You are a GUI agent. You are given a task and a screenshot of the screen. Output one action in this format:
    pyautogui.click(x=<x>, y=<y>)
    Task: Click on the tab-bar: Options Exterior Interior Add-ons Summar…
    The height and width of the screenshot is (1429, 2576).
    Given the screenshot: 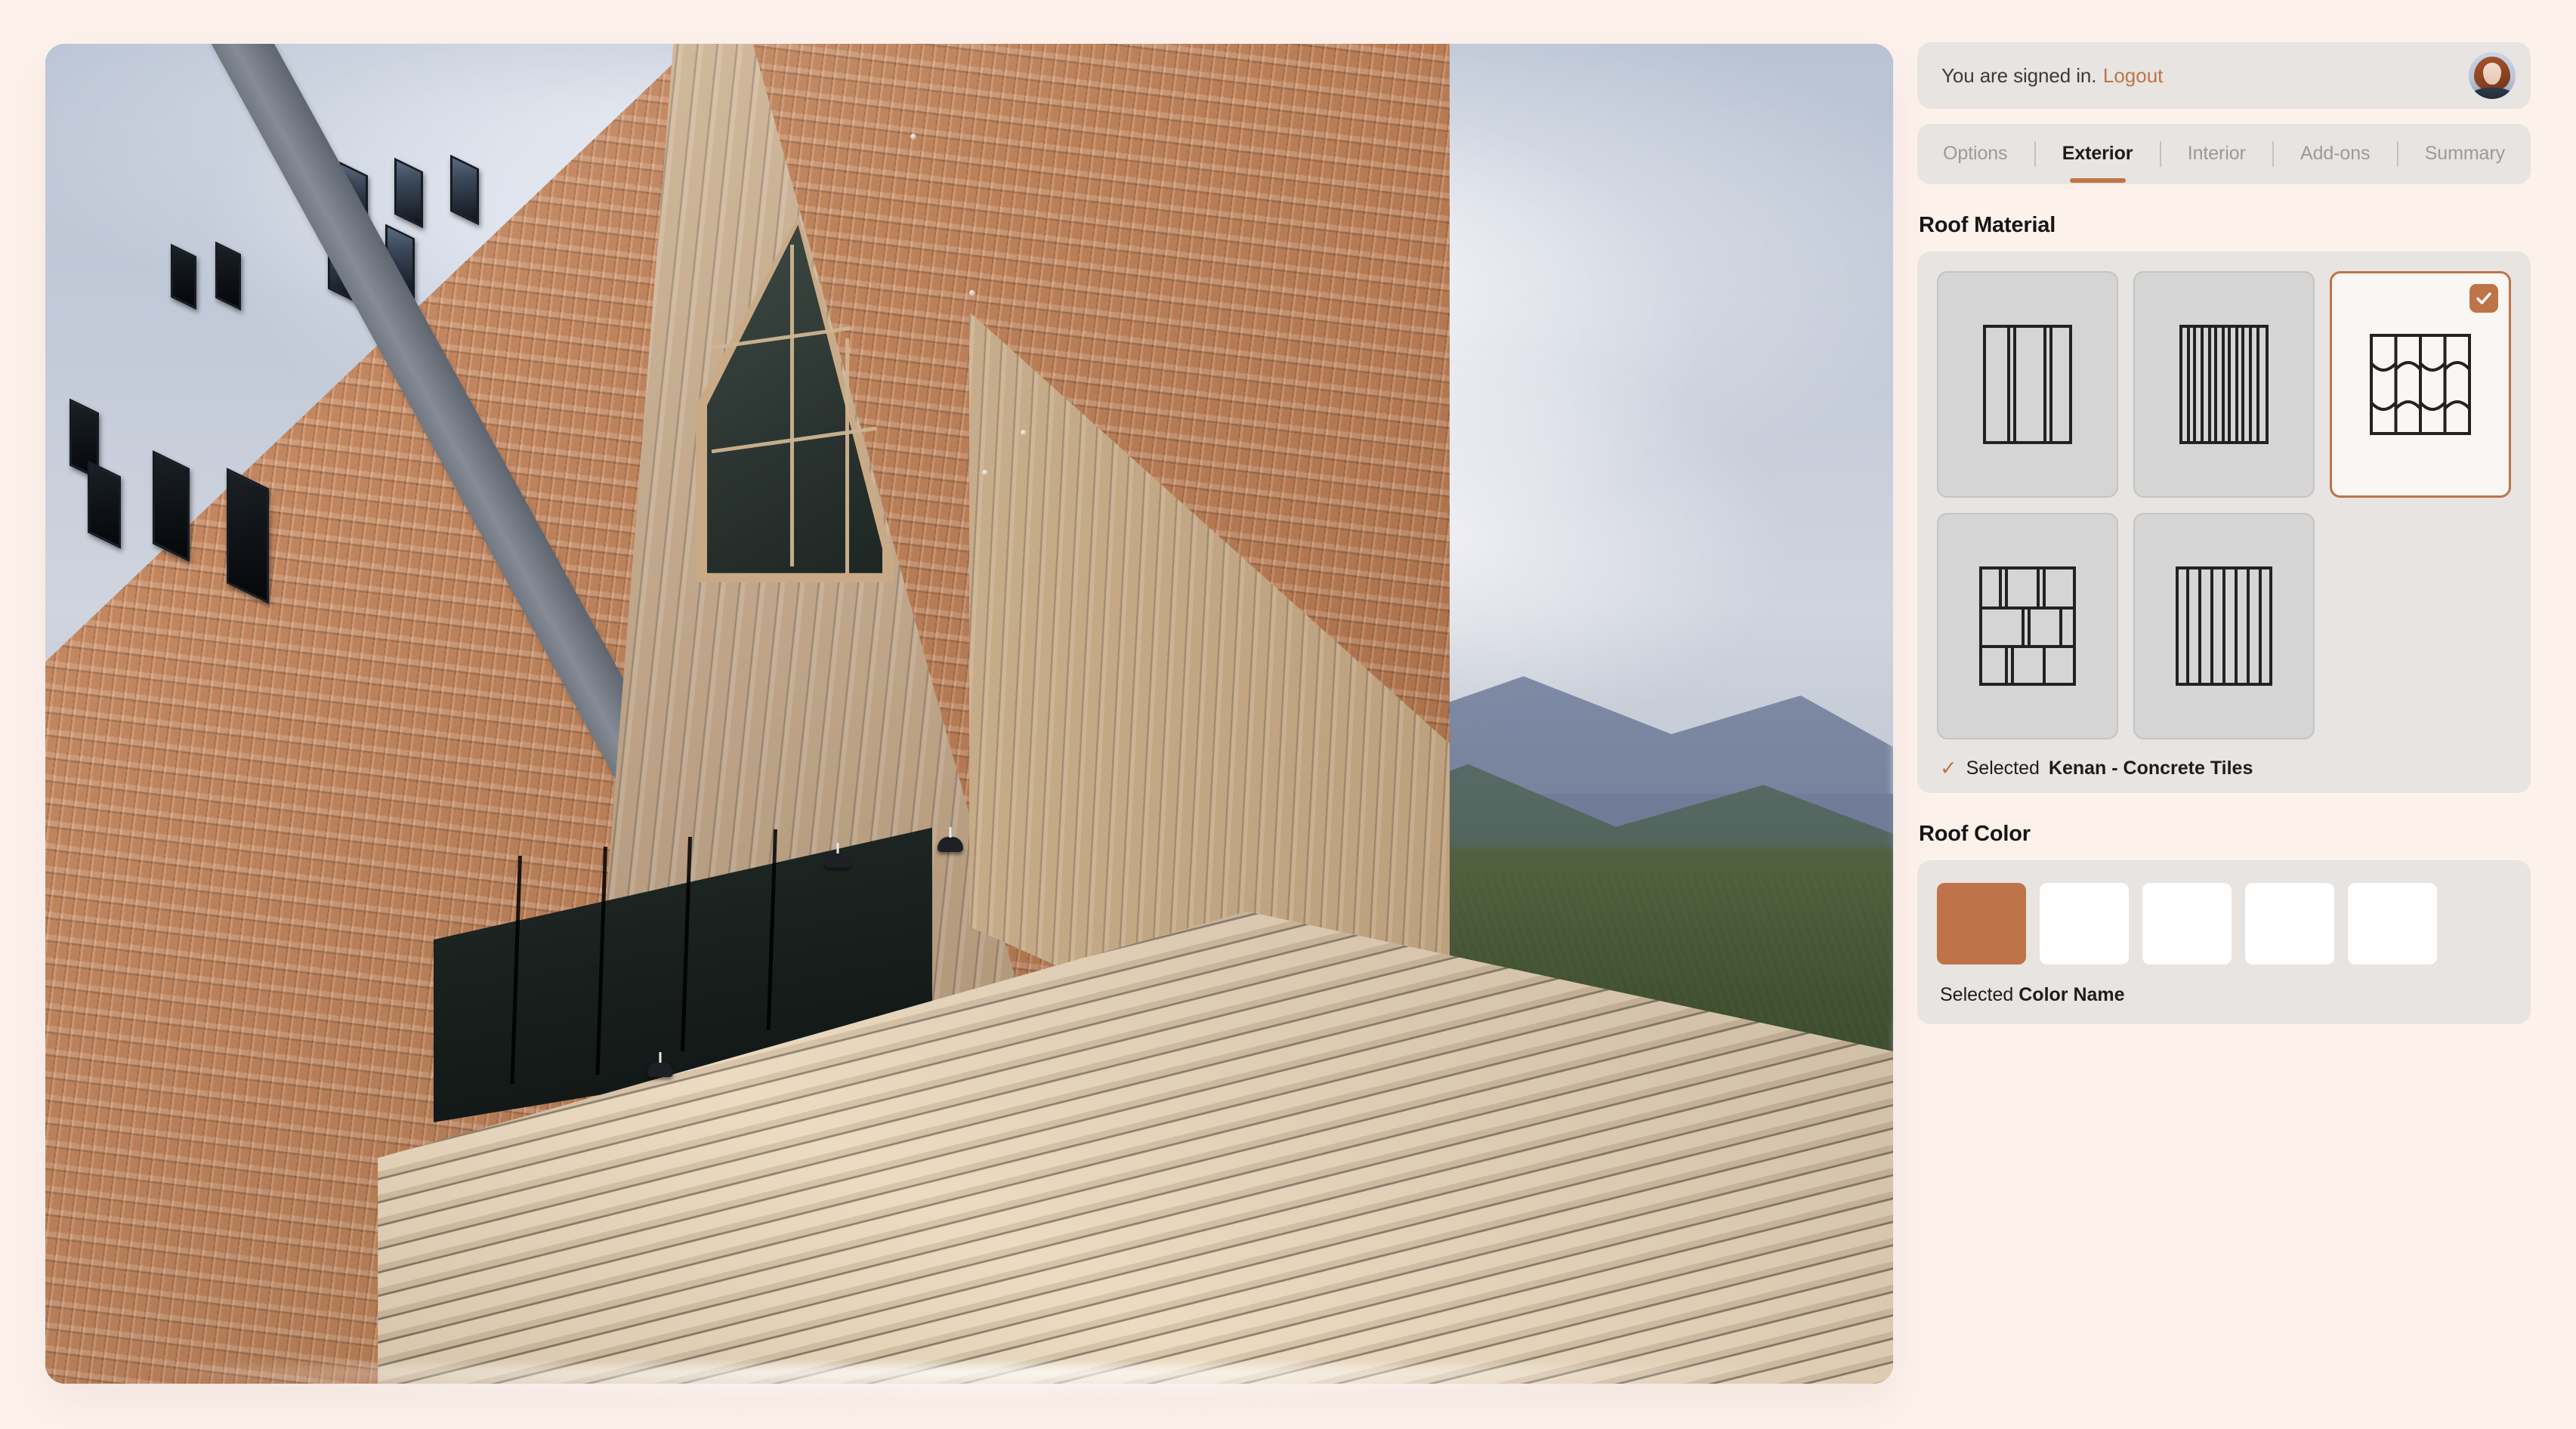 What is the action you would take?
    pyautogui.click(x=2224, y=154)
    